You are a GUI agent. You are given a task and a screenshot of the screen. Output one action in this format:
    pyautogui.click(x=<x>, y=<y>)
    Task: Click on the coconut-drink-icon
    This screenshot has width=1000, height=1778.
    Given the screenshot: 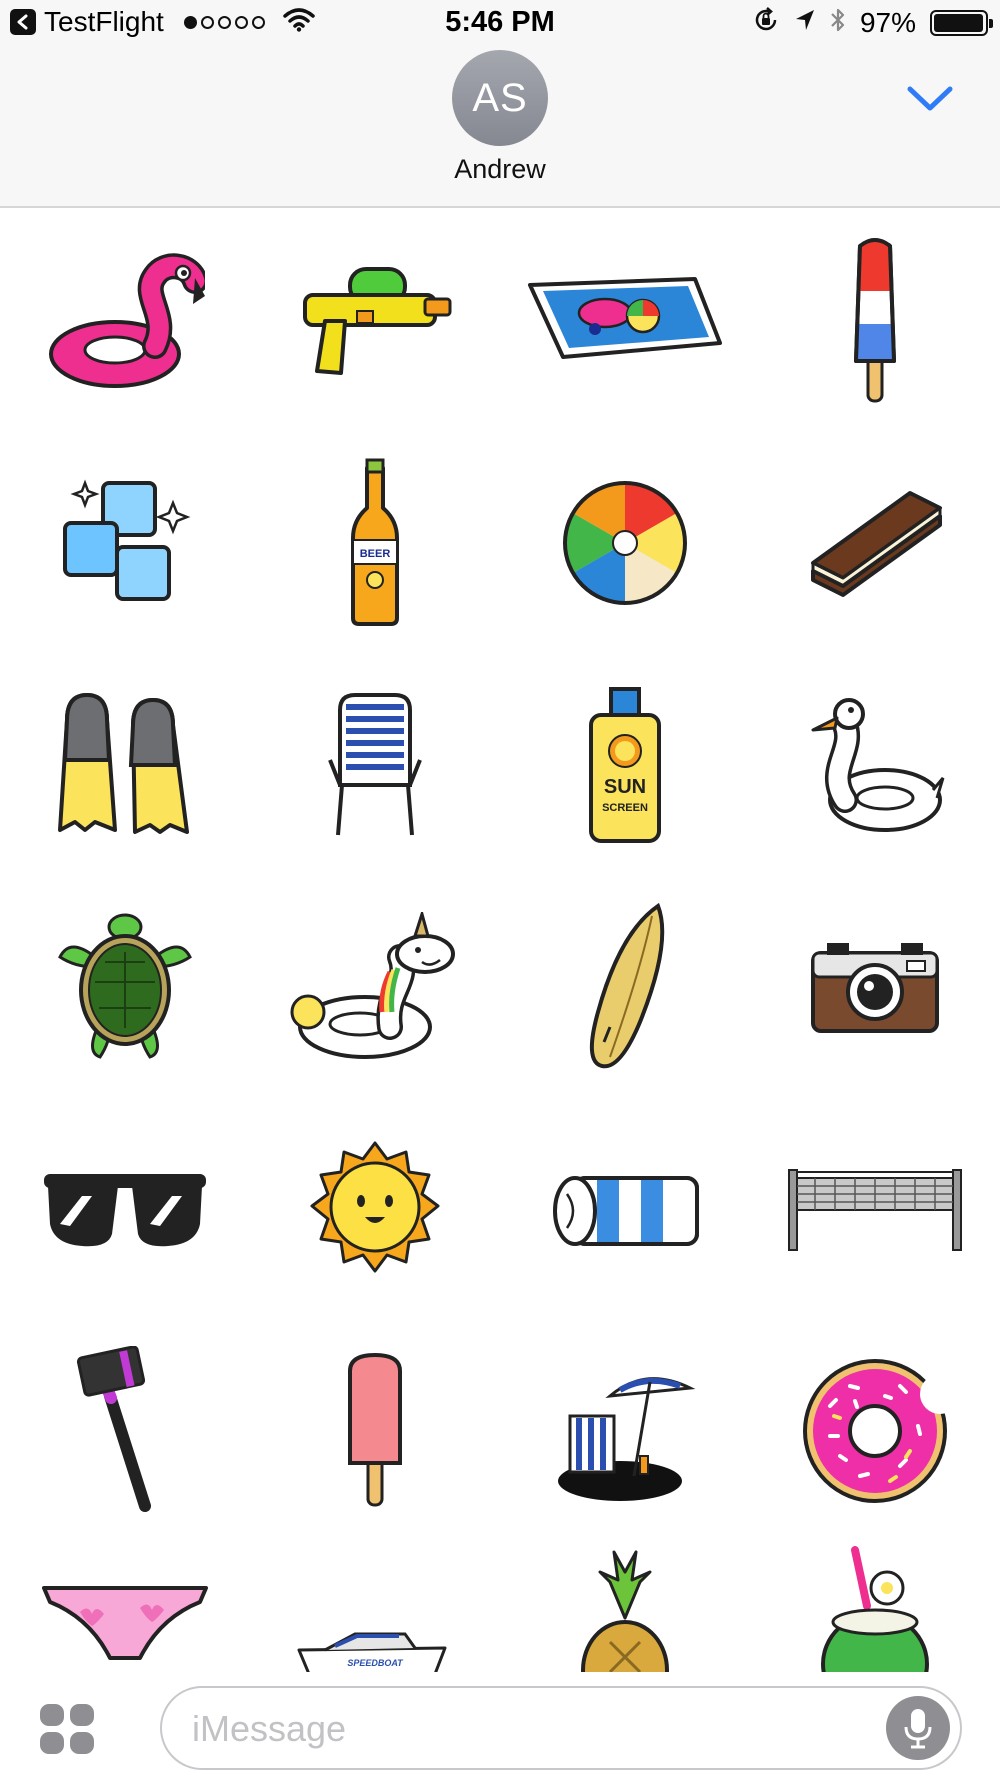 What is the action you would take?
    pyautogui.click(x=875, y=1609)
    